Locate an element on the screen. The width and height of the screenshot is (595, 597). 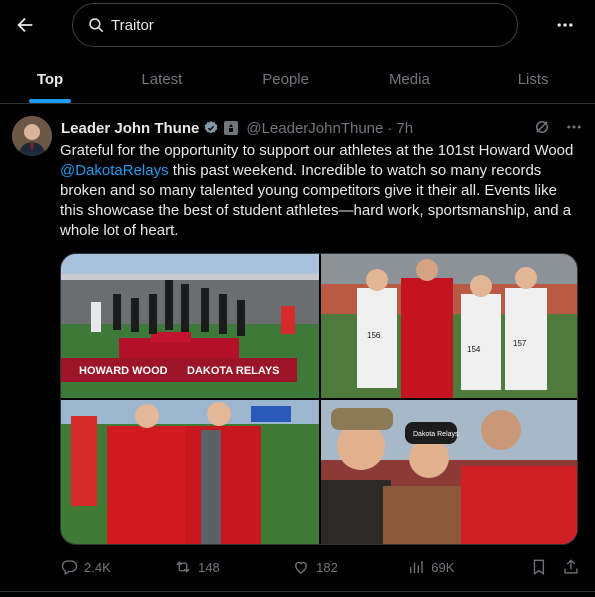
search-tabs: Top Latest People Media Lists is located at coordinates (297, 79).